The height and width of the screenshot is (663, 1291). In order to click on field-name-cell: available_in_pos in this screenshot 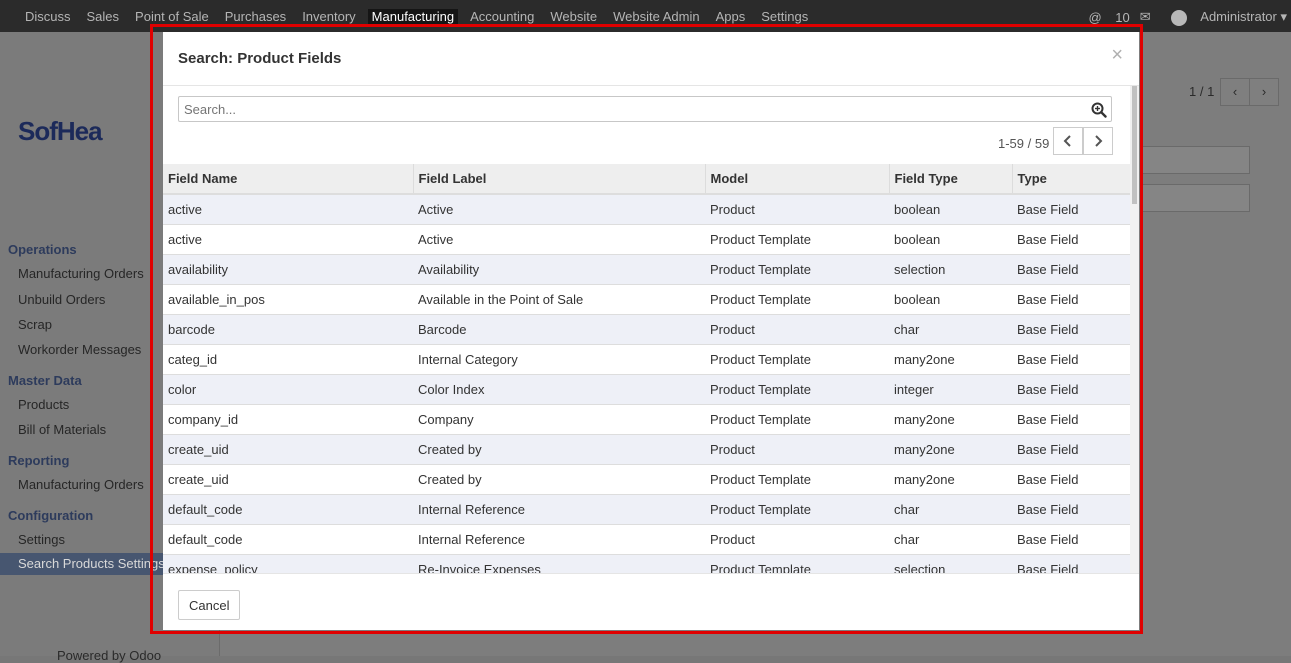, I will do `click(288, 299)`.